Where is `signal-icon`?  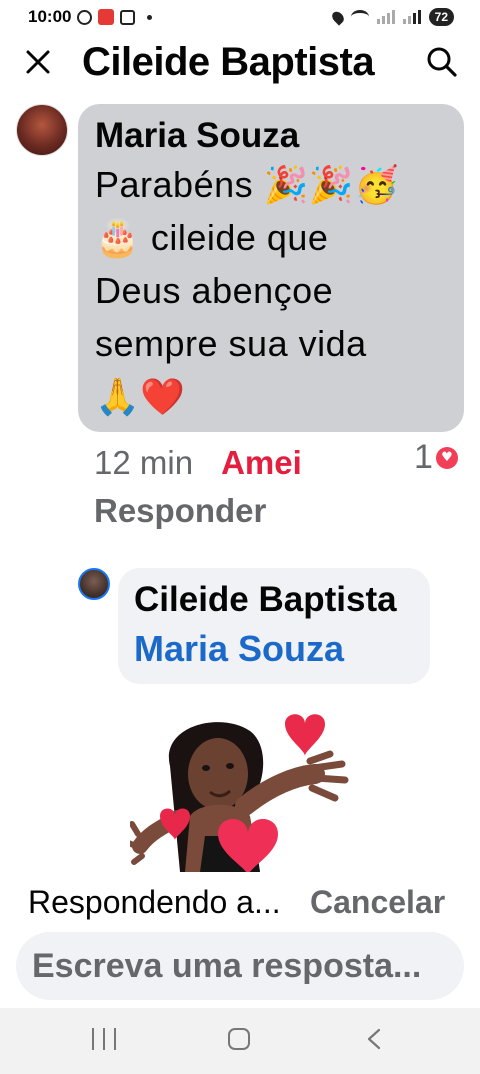 signal-icon is located at coordinates (385, 17).